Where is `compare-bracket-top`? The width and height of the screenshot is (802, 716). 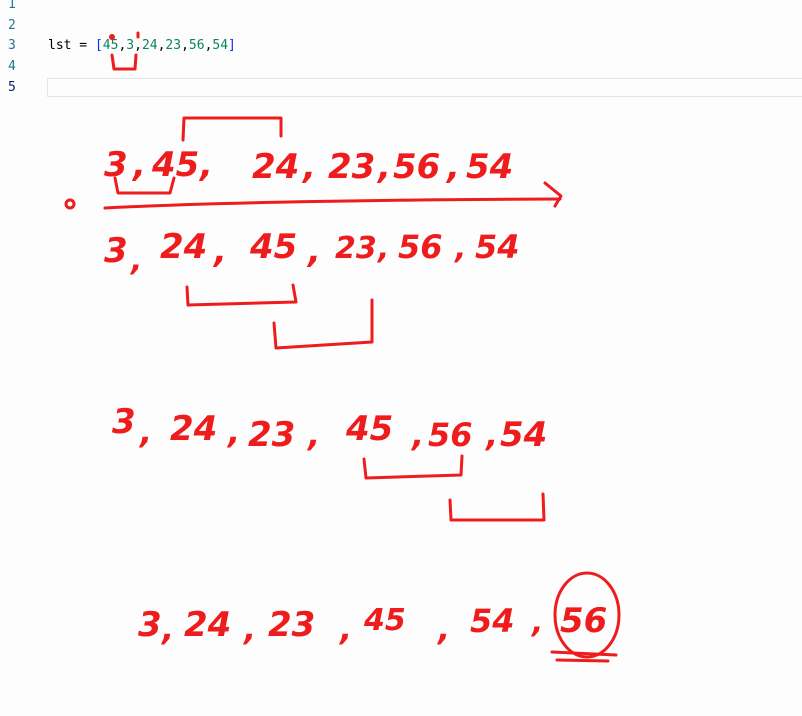 compare-bracket-top is located at coordinates (232, 129).